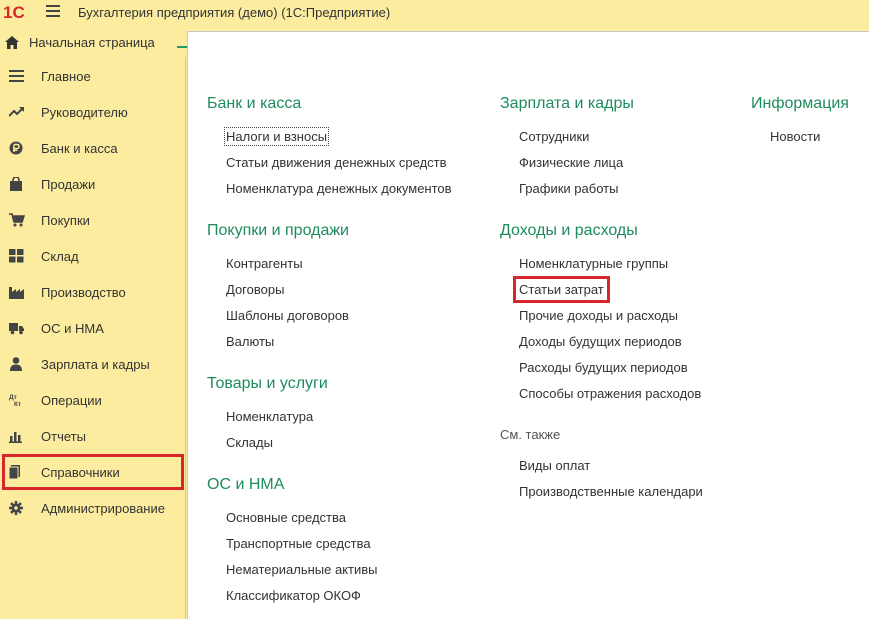 The image size is (869, 619). I want to click on books-icon, so click(14, 472).